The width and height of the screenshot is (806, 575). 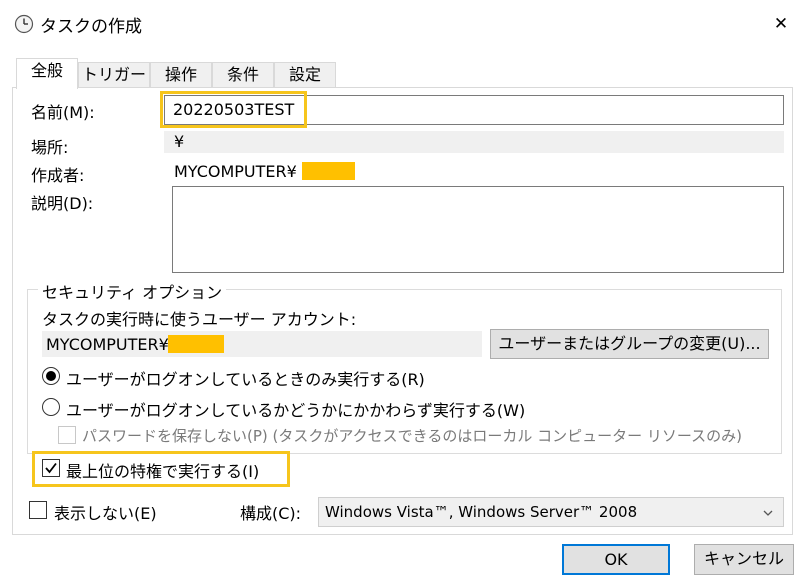 I want to click on checkmark-icon, so click(x=51, y=468).